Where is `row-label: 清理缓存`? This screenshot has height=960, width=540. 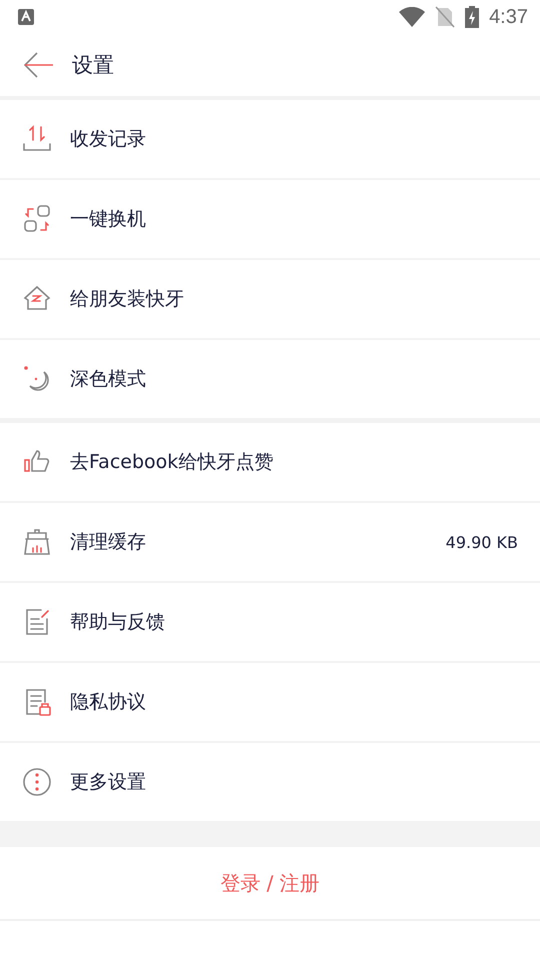 row-label: 清理缓存 is located at coordinates (108, 542).